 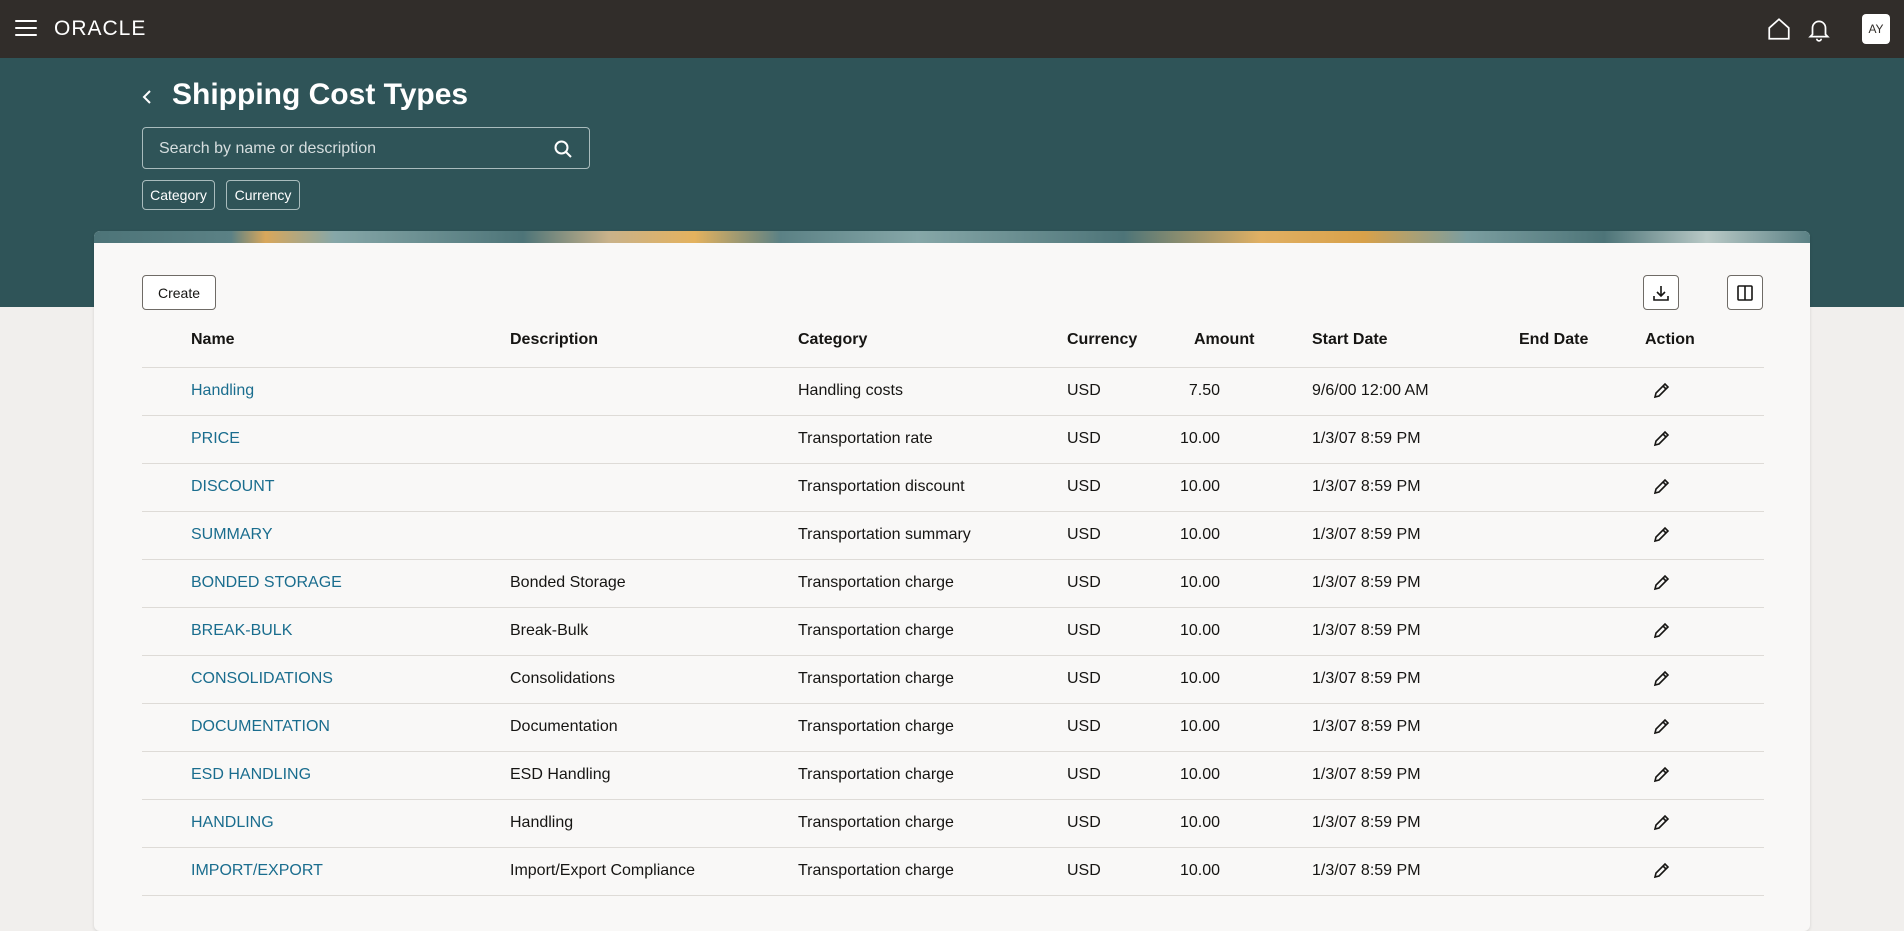 I want to click on column-header-currency: Currency, so click(x=1102, y=340).